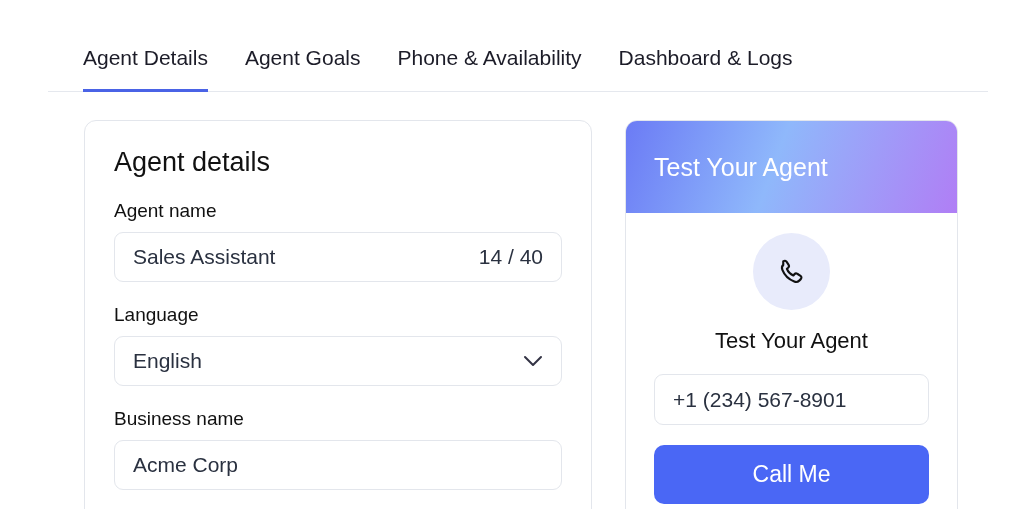  Describe the element at coordinates (179, 419) in the screenshot. I see `field-label: Business name` at that location.